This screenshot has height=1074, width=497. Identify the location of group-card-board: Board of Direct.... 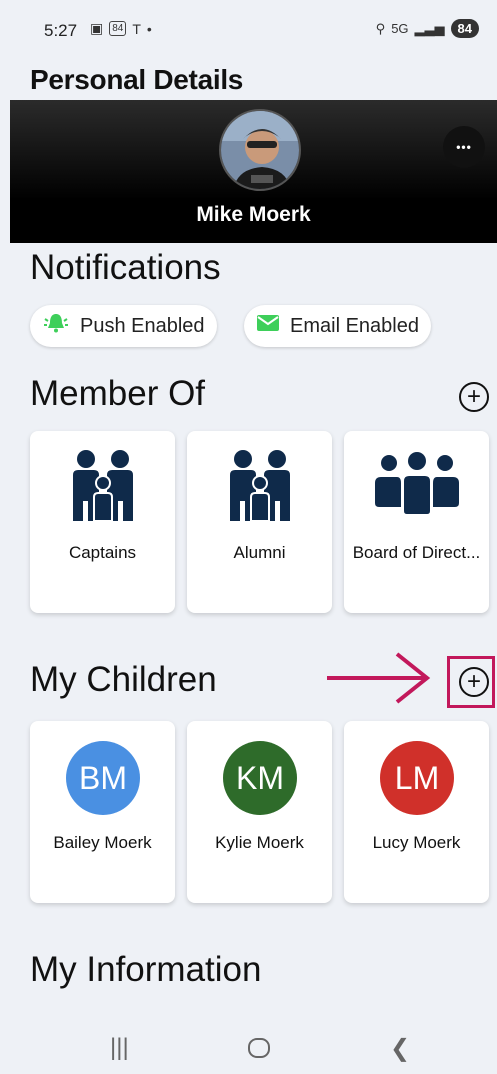
(416, 522).